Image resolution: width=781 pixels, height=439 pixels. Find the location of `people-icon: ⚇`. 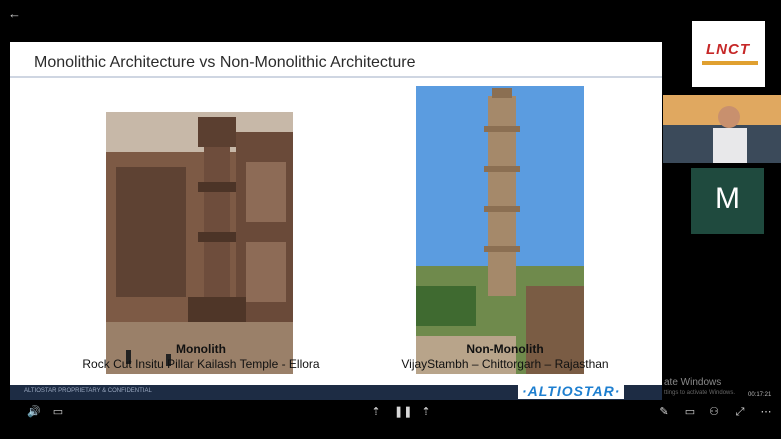

people-icon: ⚇ is located at coordinates (714, 412).